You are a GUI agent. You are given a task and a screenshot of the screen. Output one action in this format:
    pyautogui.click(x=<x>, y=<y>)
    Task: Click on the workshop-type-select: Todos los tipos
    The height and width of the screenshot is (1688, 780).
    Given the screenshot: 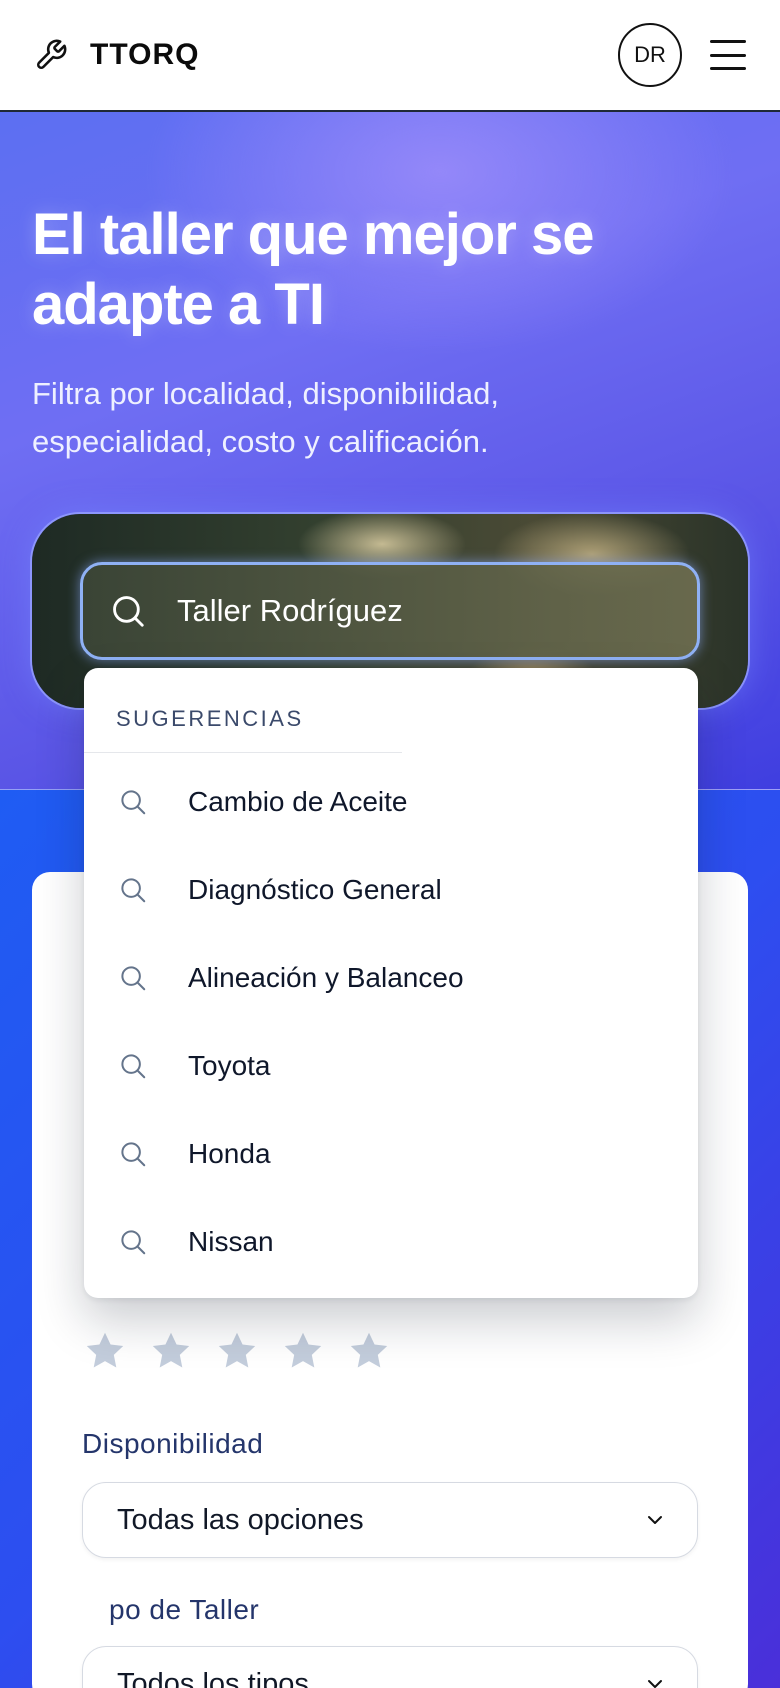 What is the action you would take?
    pyautogui.click(x=390, y=1667)
    